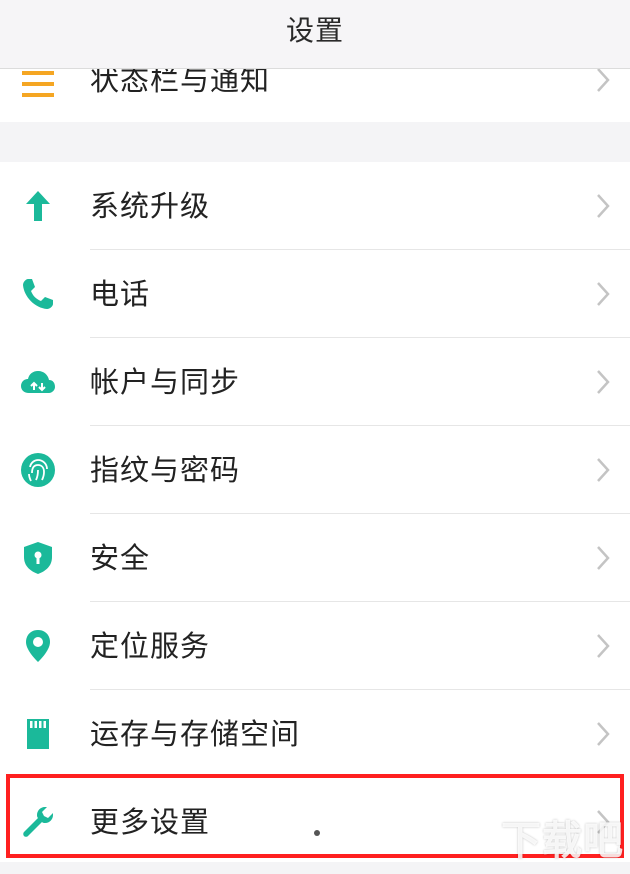 This screenshot has height=874, width=630. What do you see at coordinates (38, 470) in the screenshot?
I see `fingerprint-icon` at bounding box center [38, 470].